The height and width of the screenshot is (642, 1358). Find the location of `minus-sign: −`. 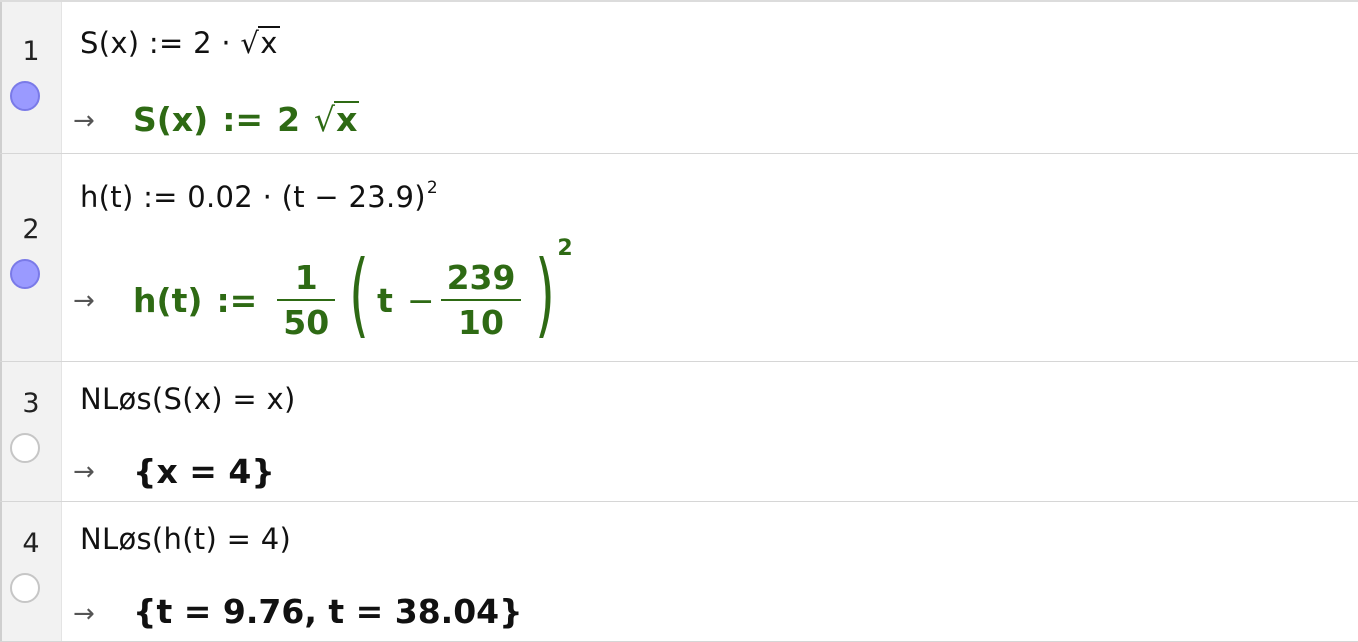

minus-sign: − is located at coordinates (420, 300).